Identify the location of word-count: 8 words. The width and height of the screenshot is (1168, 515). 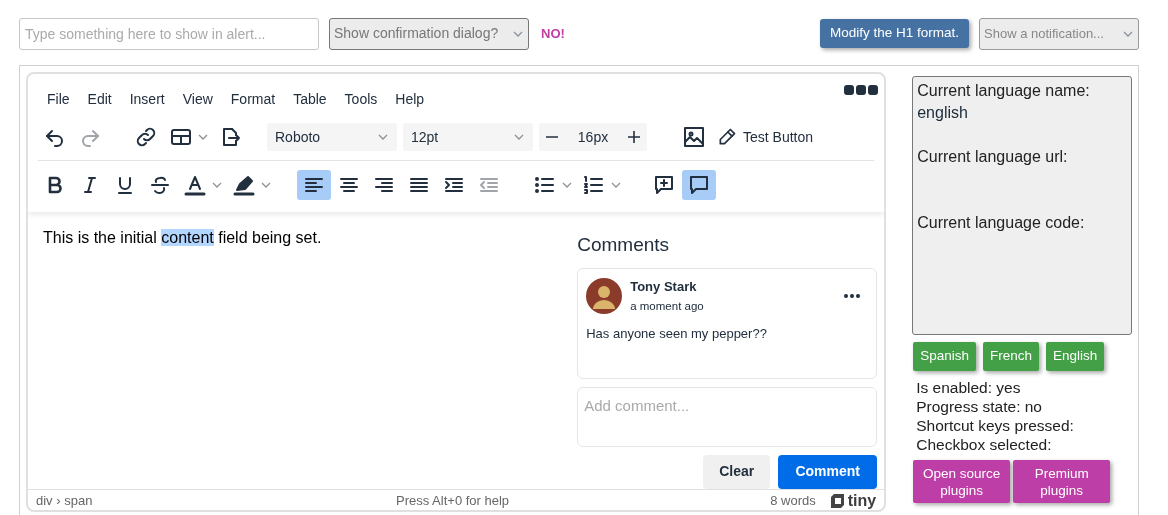
(793, 501).